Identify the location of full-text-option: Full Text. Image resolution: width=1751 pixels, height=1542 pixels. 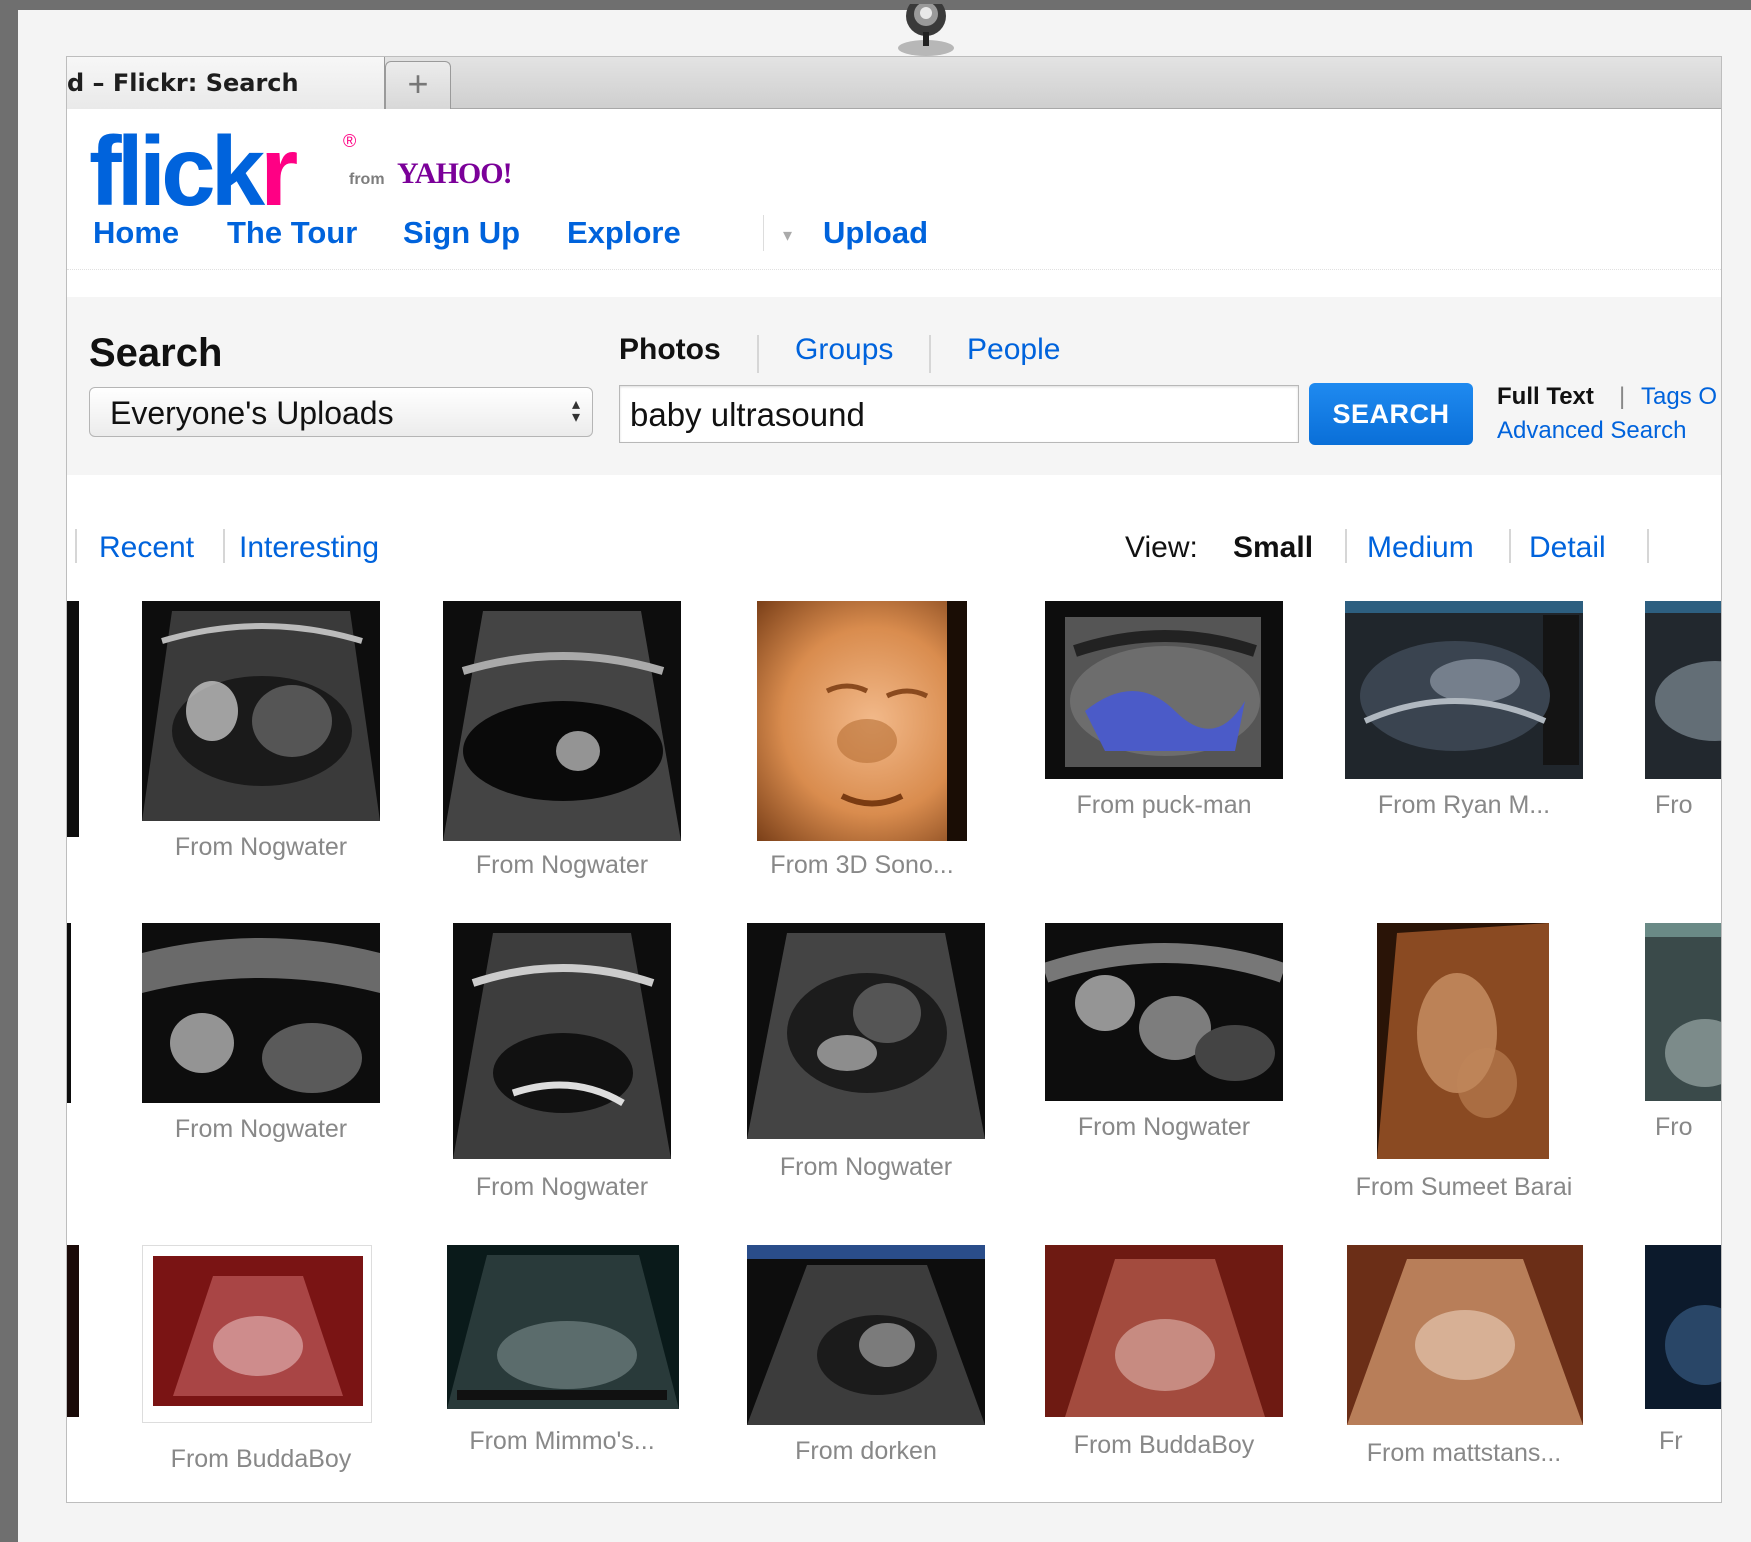
(1545, 397).